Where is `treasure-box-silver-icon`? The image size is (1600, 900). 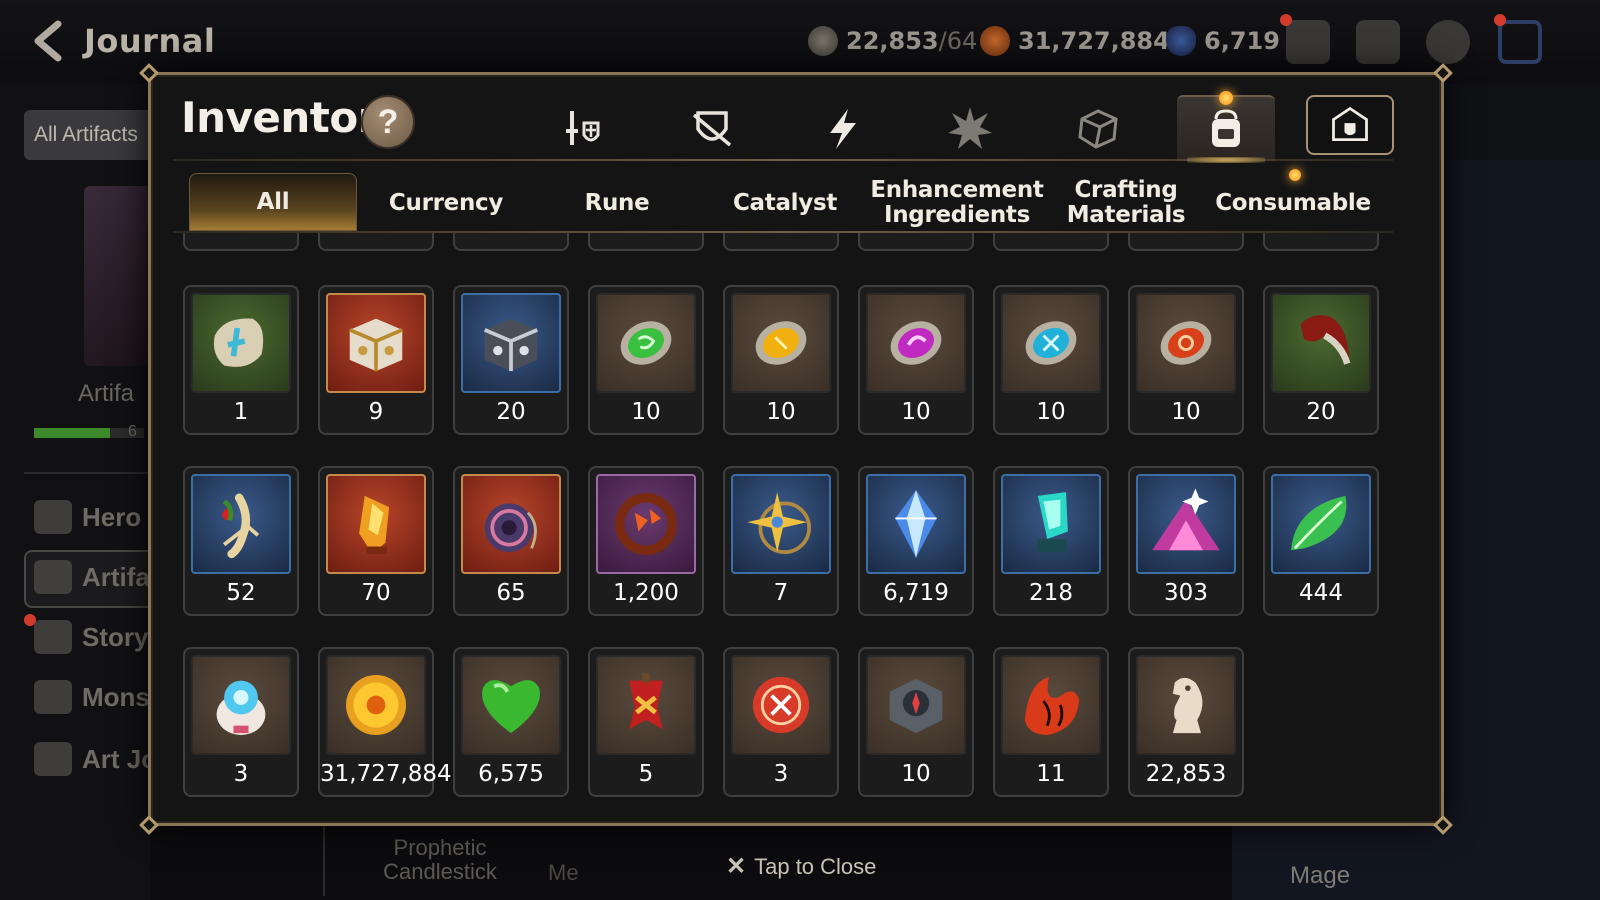
treasure-box-silver-icon is located at coordinates (511, 343).